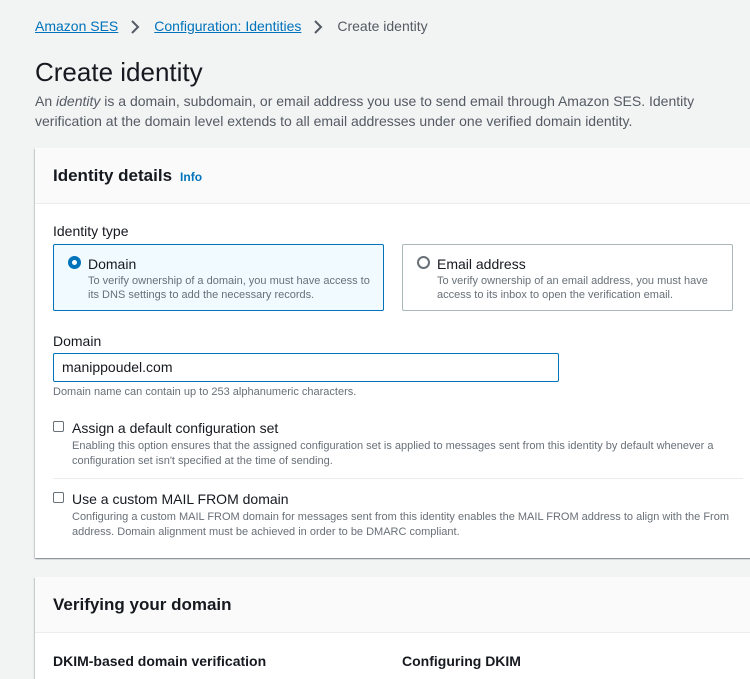  I want to click on configuring-dkim-heading: Configuring DKIM, so click(461, 661).